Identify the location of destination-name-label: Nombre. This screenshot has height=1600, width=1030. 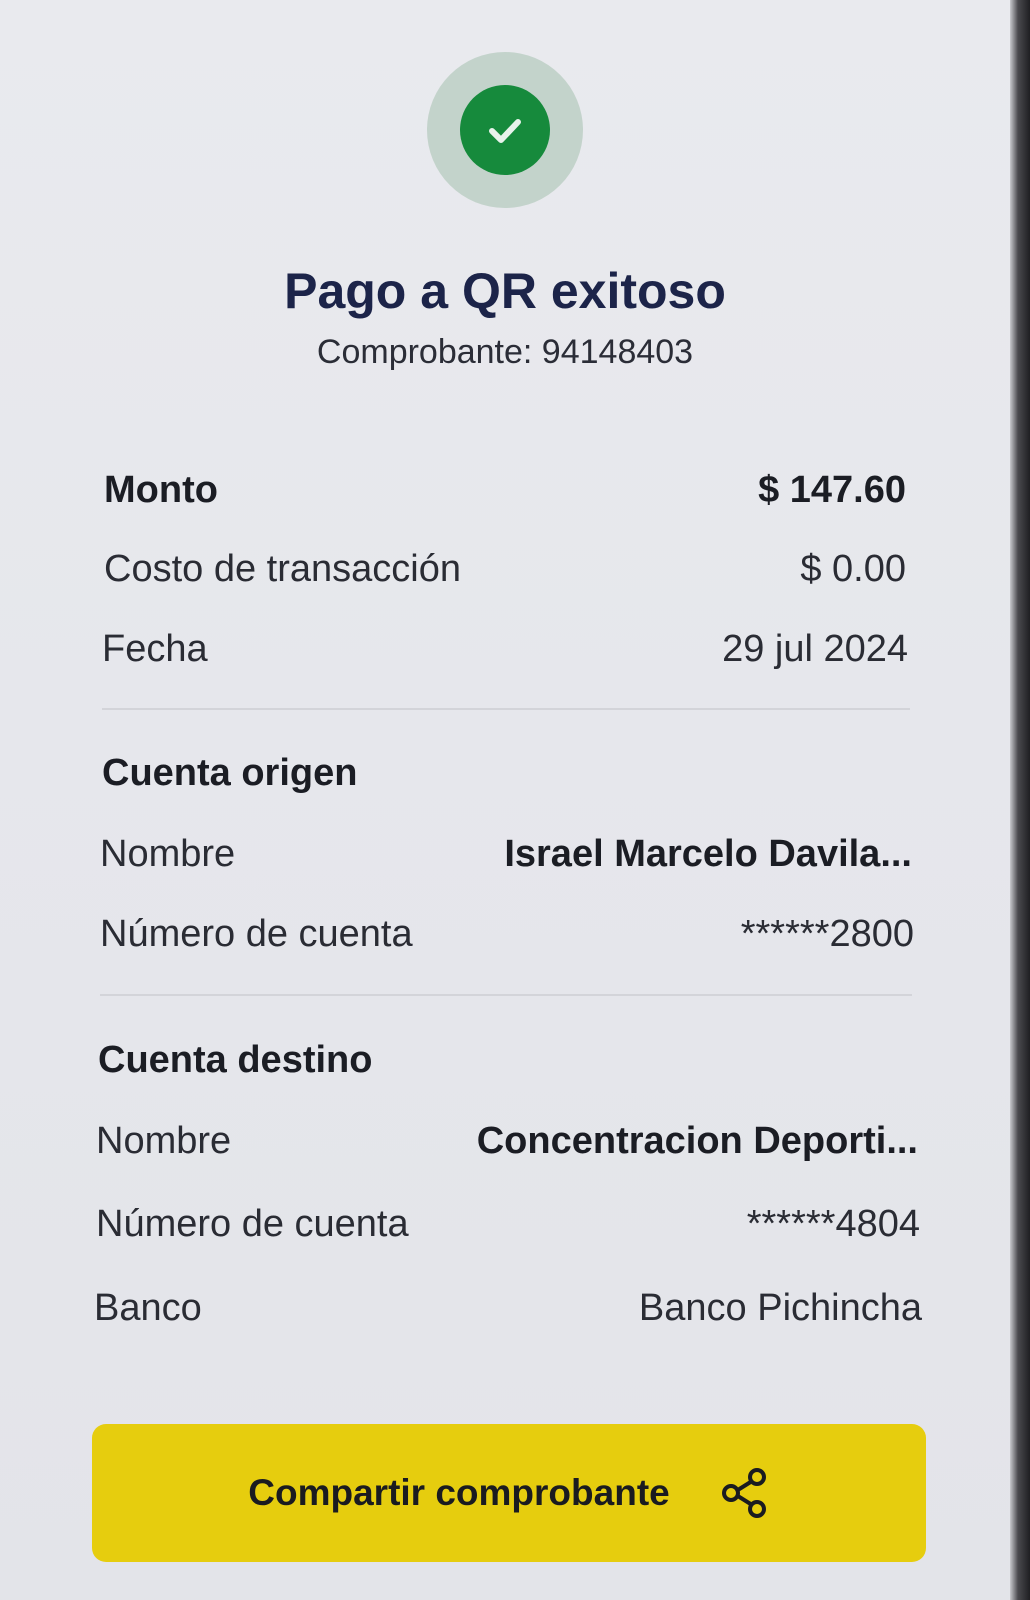
(164, 1140).